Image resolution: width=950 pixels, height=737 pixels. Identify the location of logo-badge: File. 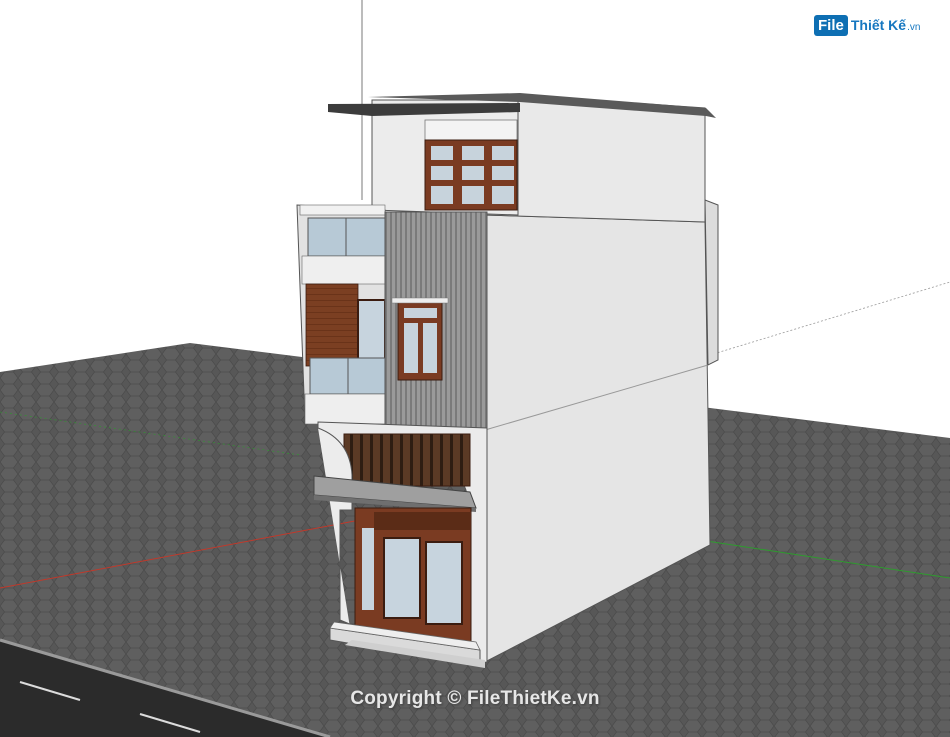
(831, 25).